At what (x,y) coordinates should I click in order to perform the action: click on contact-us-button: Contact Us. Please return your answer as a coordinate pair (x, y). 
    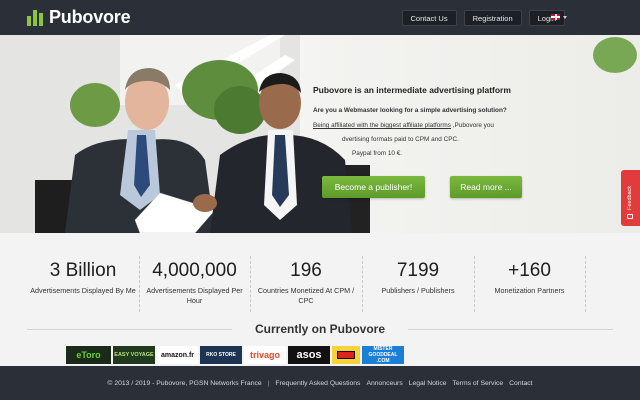
    Looking at the image, I should click on (429, 18).